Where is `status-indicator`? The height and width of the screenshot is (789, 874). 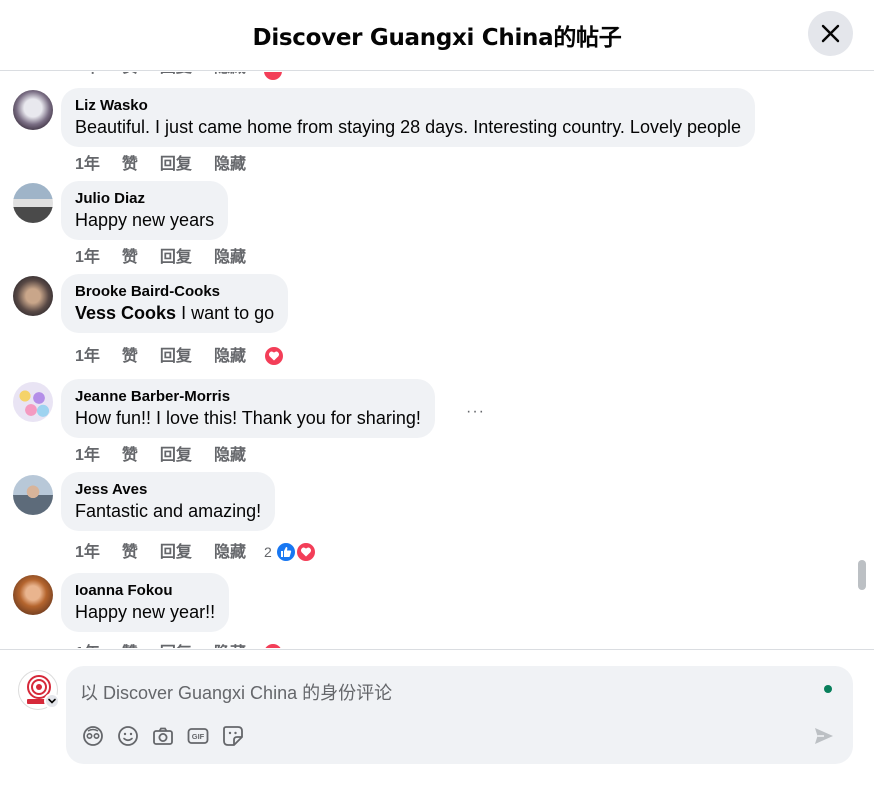
status-indicator is located at coordinates (828, 689).